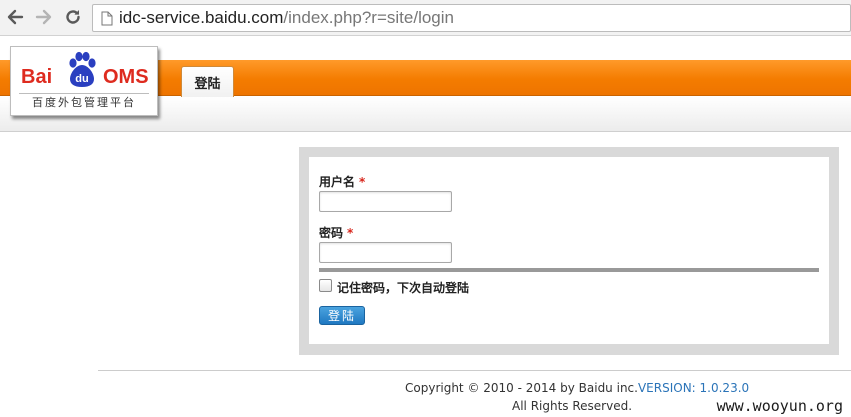  Describe the element at coordinates (779, 406) in the screenshot. I see `watermark: www.wooyun.org` at that location.